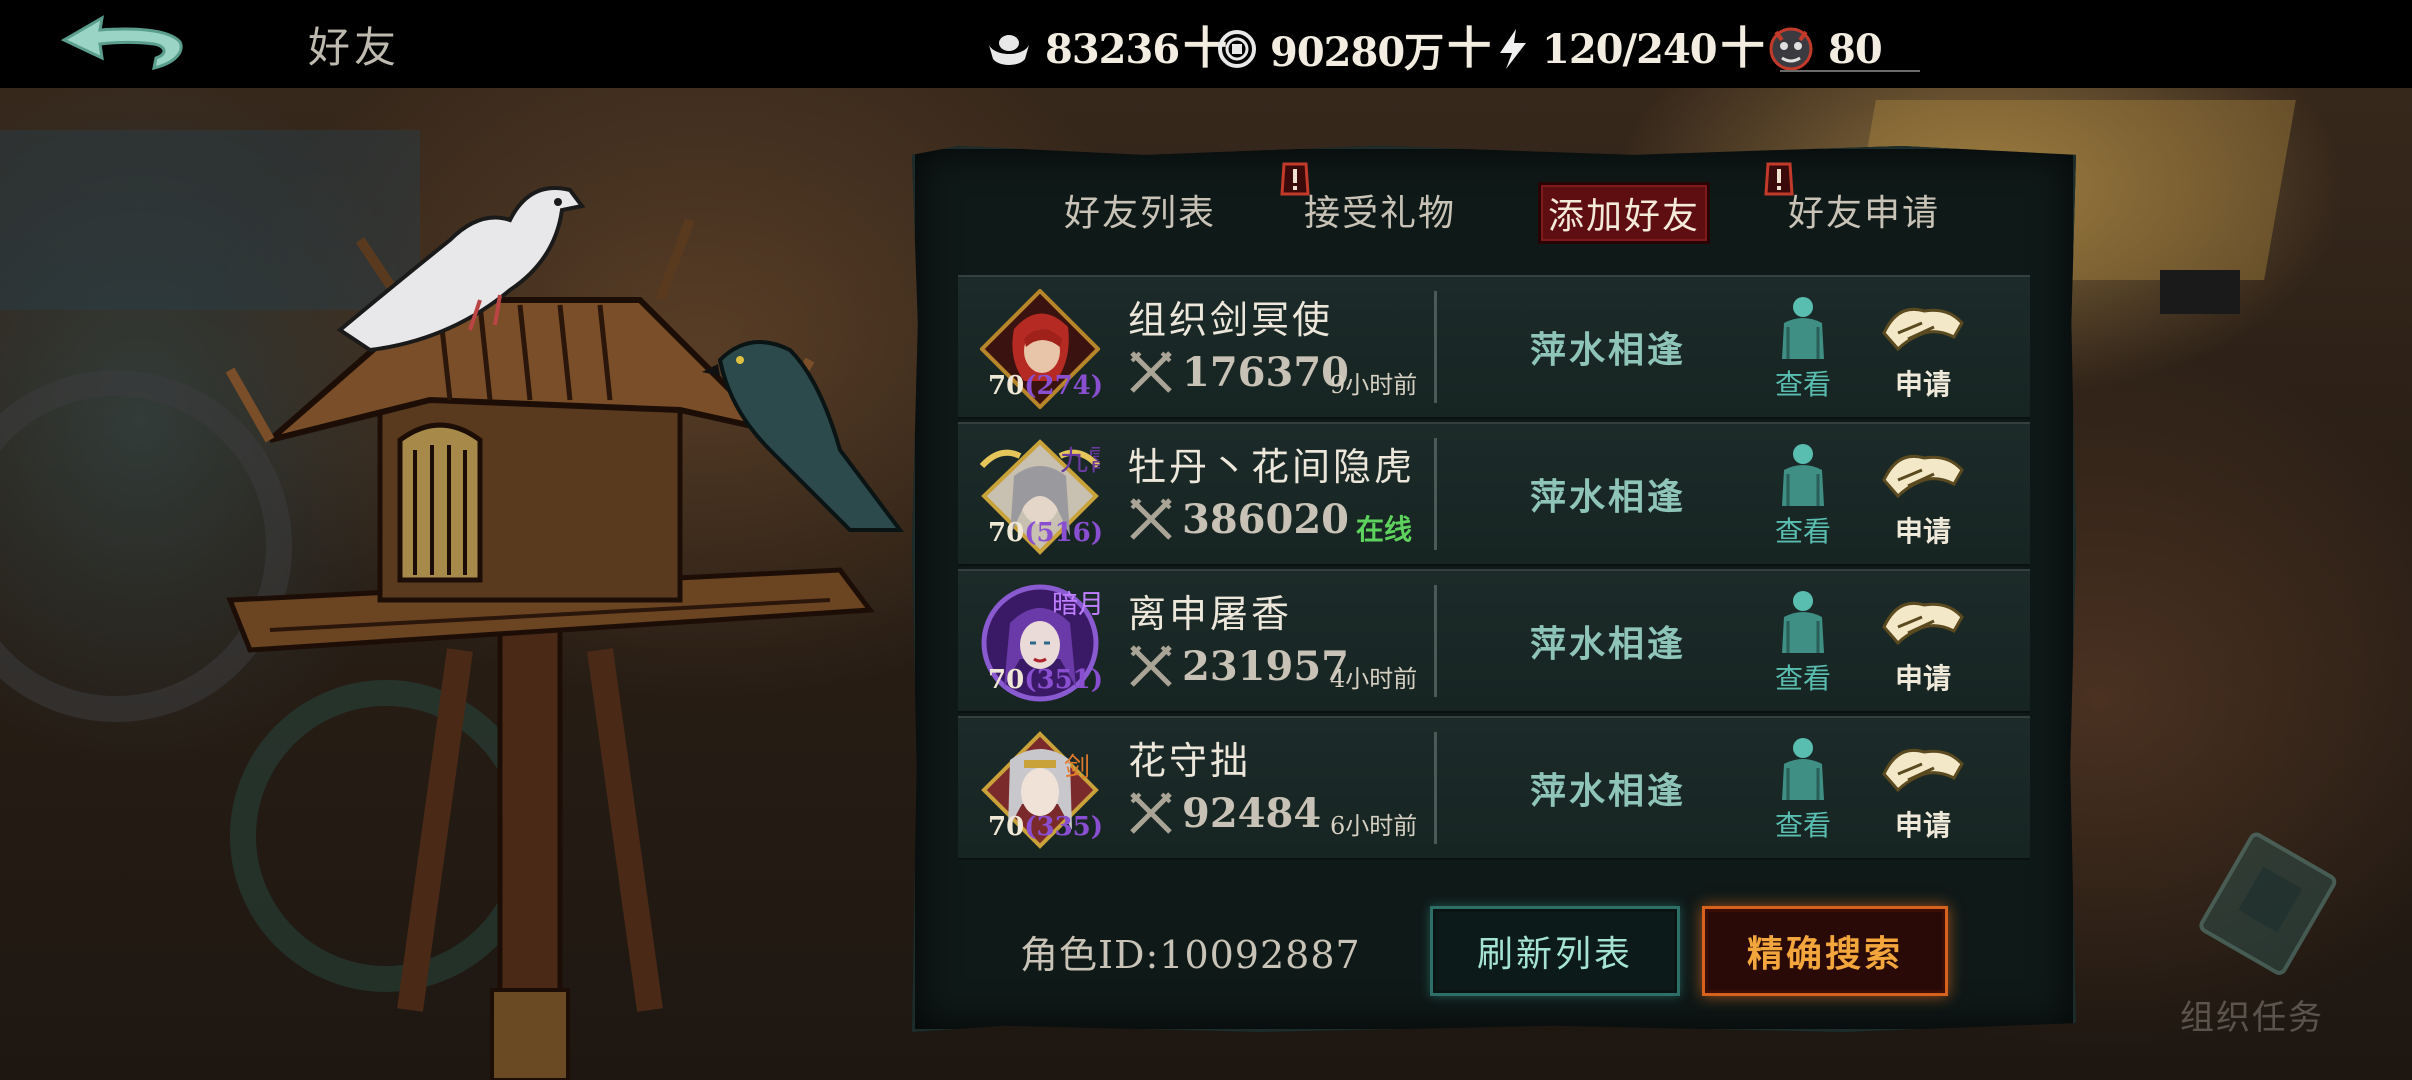 Image resolution: width=2412 pixels, height=1080 pixels. I want to click on bg-task-label: 组织任务, so click(2252, 1014).